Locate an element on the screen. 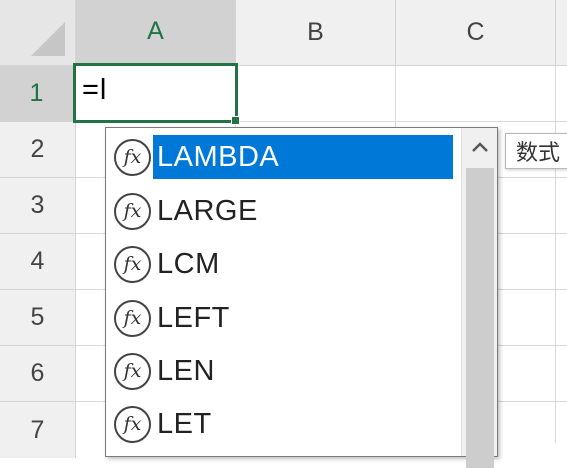  column-header-d is located at coordinates (561, 33).